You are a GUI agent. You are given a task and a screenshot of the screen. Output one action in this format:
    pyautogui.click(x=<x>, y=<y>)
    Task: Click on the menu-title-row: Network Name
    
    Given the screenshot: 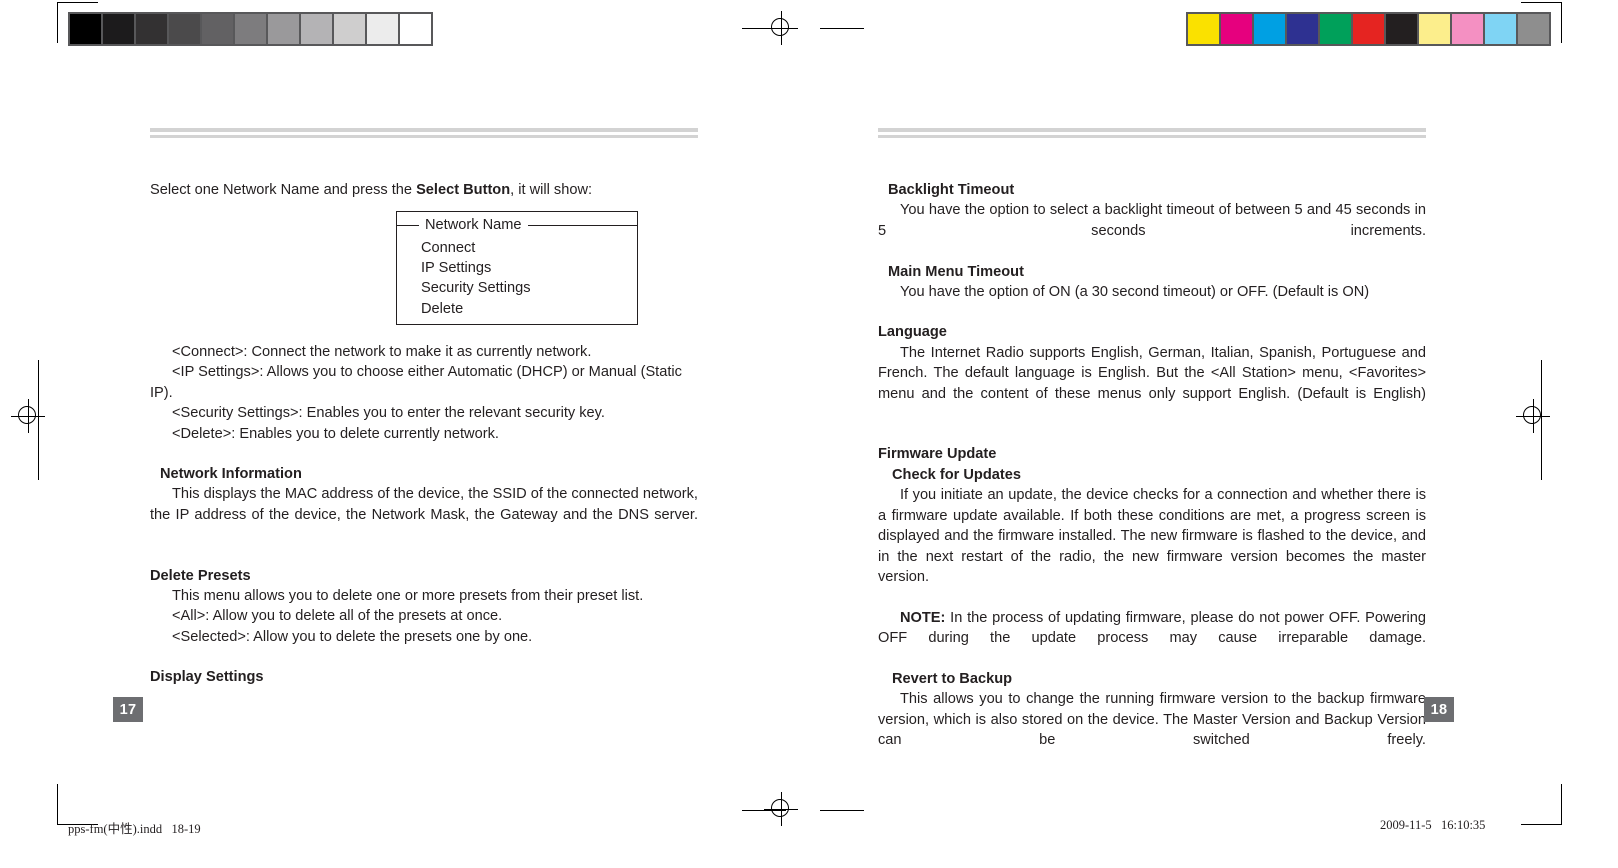 What is the action you would take?
    pyautogui.click(x=517, y=225)
    